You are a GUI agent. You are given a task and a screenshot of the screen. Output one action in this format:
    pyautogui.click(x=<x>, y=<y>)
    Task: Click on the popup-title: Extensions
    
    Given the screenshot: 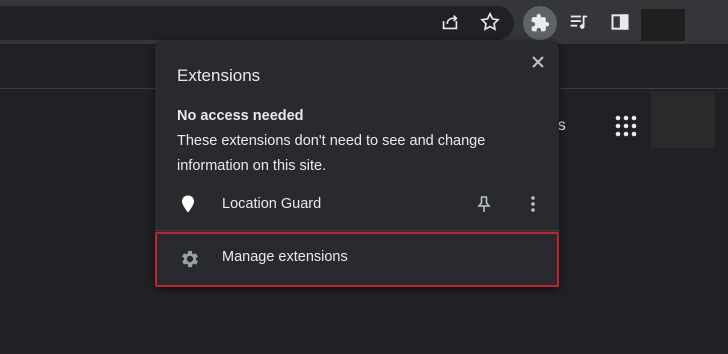 What is the action you would take?
    pyautogui.click(x=219, y=75)
    